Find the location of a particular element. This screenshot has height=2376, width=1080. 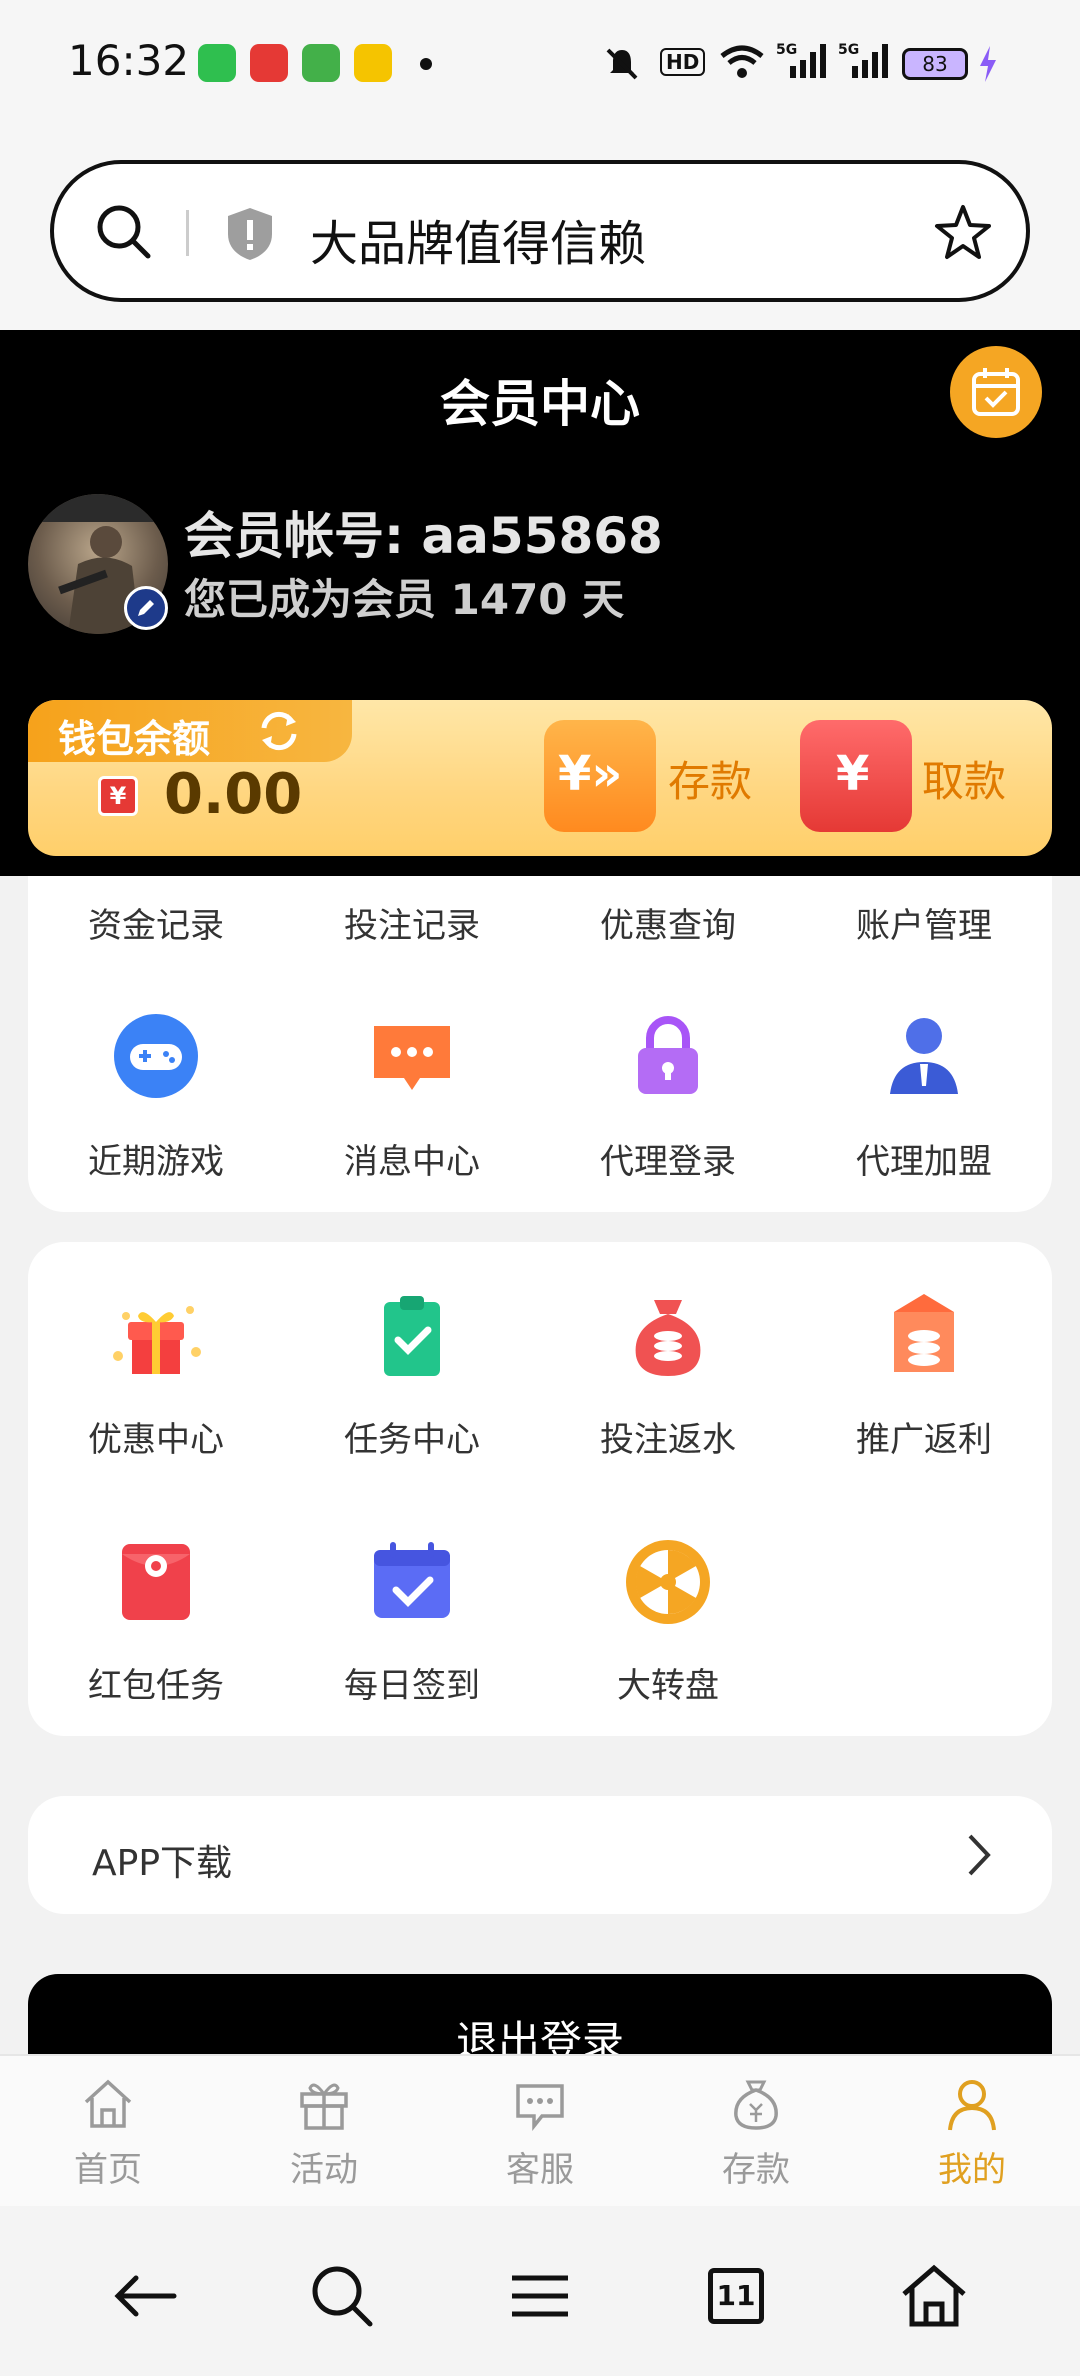

tab-label: 首页 is located at coordinates (108, 2170).